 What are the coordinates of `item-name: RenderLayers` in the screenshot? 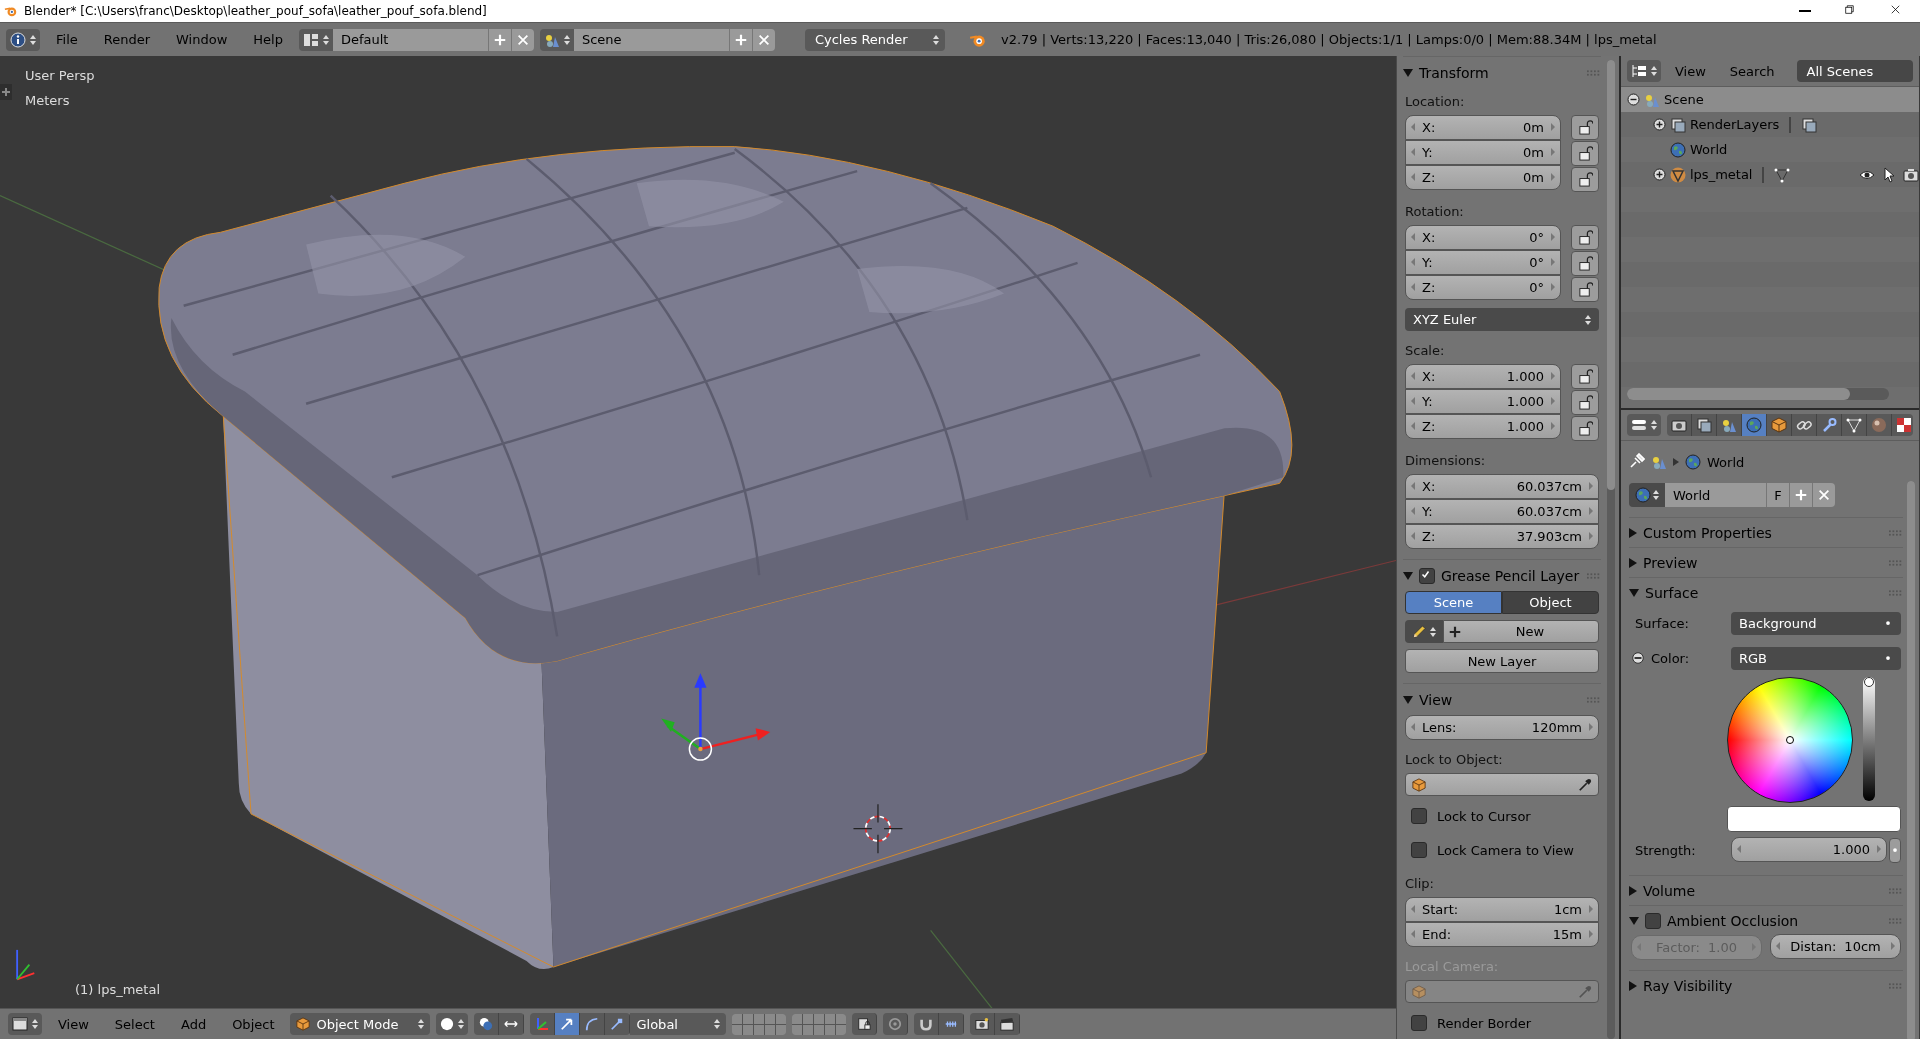 It's located at (1735, 124).